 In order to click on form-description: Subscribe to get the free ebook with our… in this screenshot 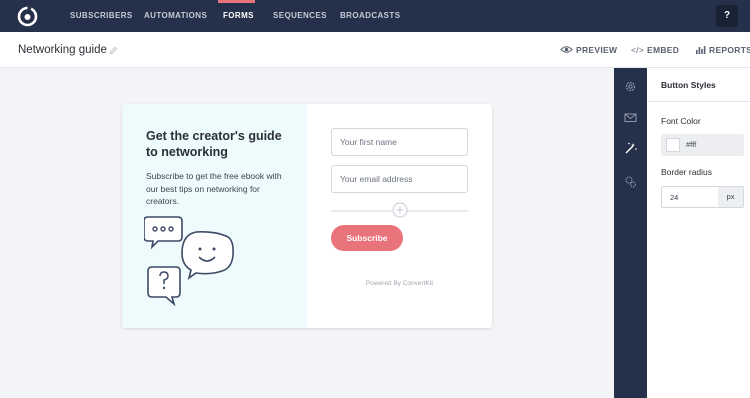, I will do `click(216, 189)`.